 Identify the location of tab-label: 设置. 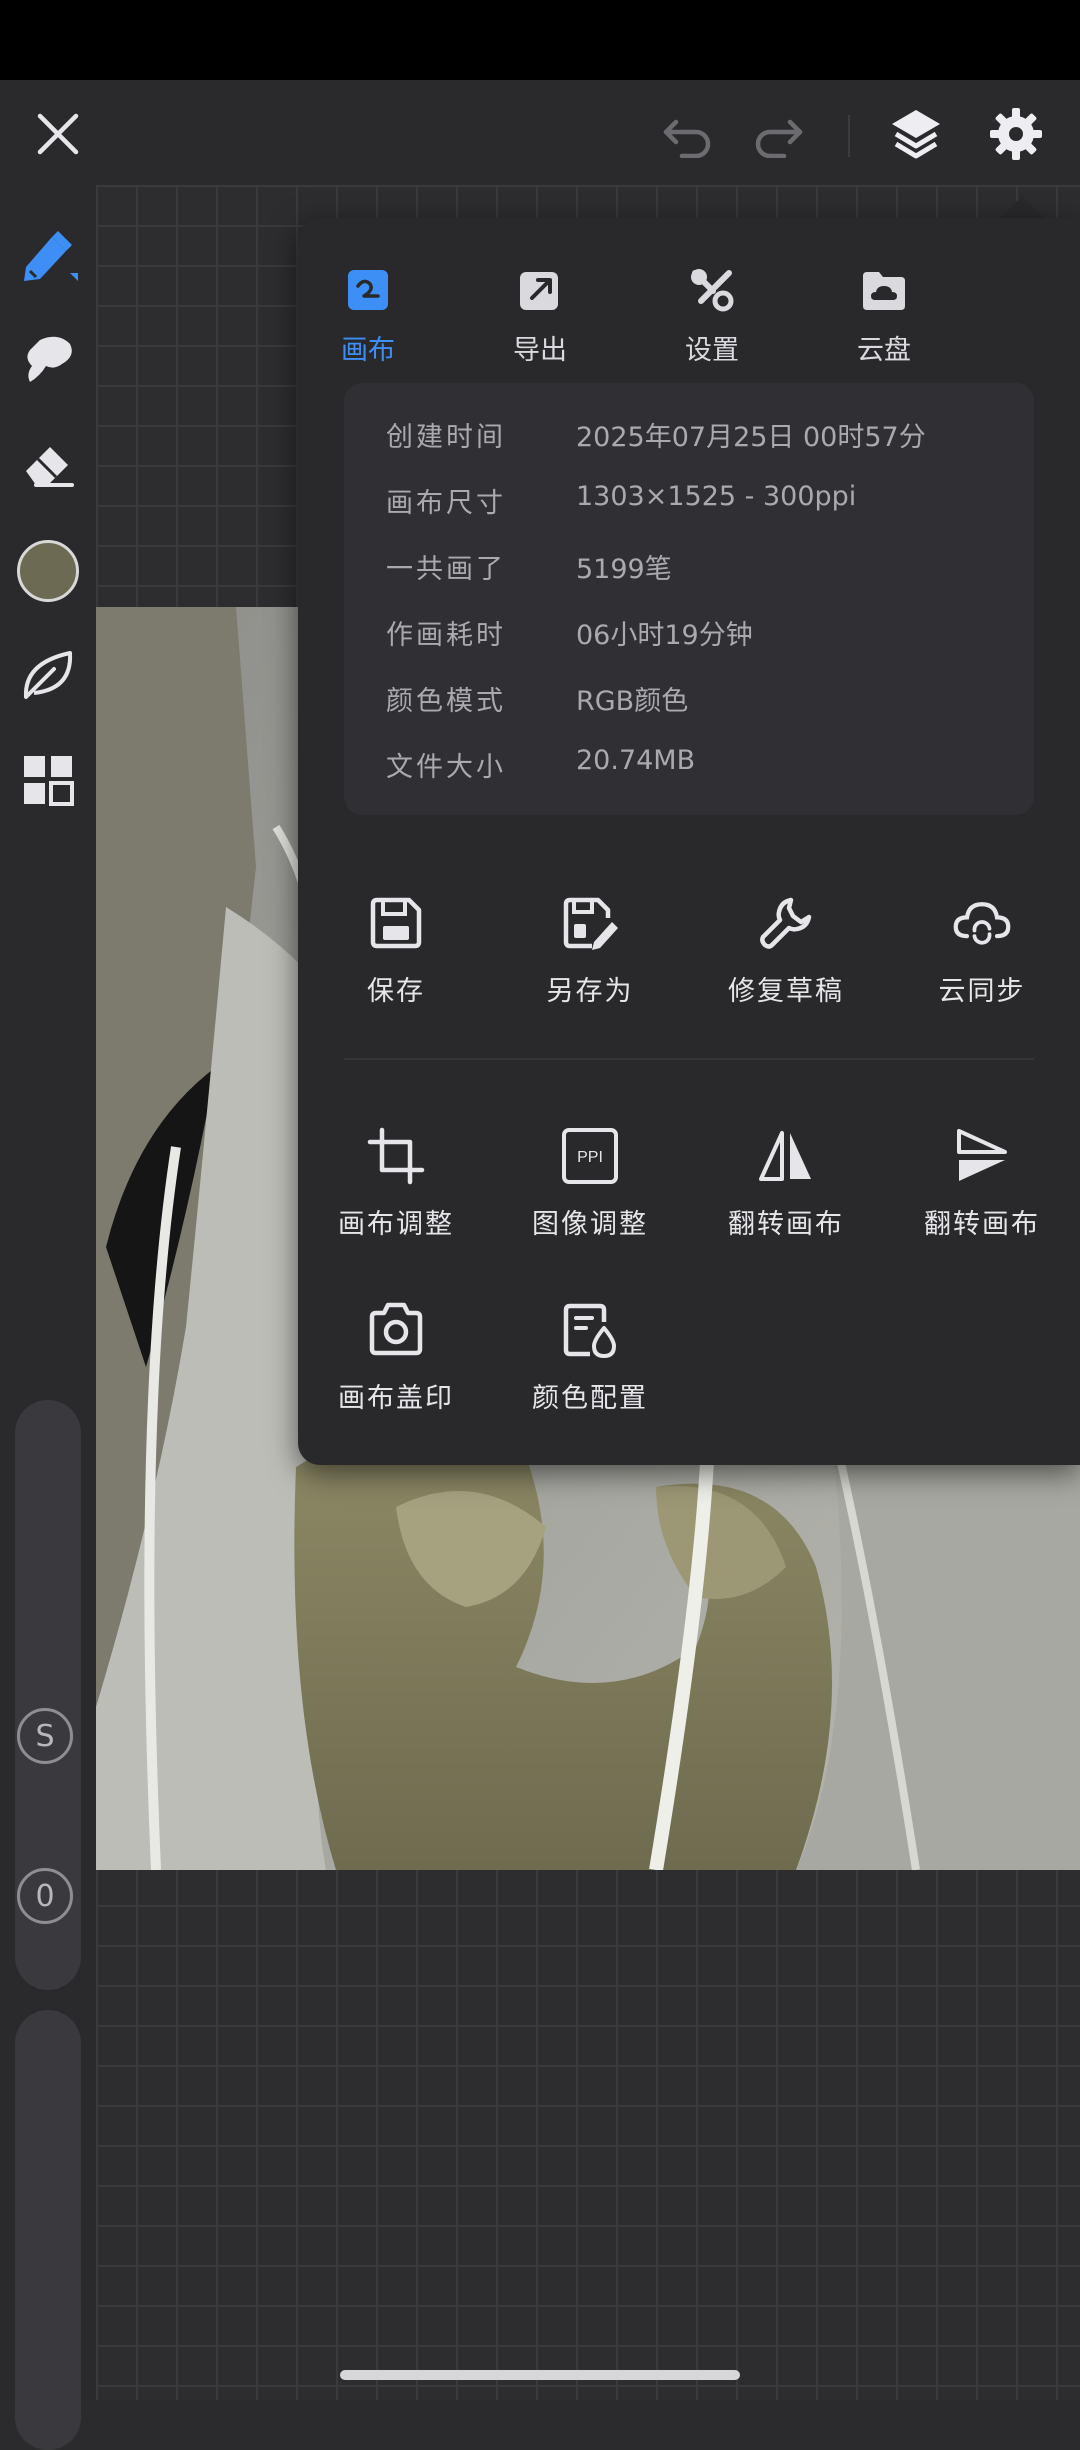
(712, 350).